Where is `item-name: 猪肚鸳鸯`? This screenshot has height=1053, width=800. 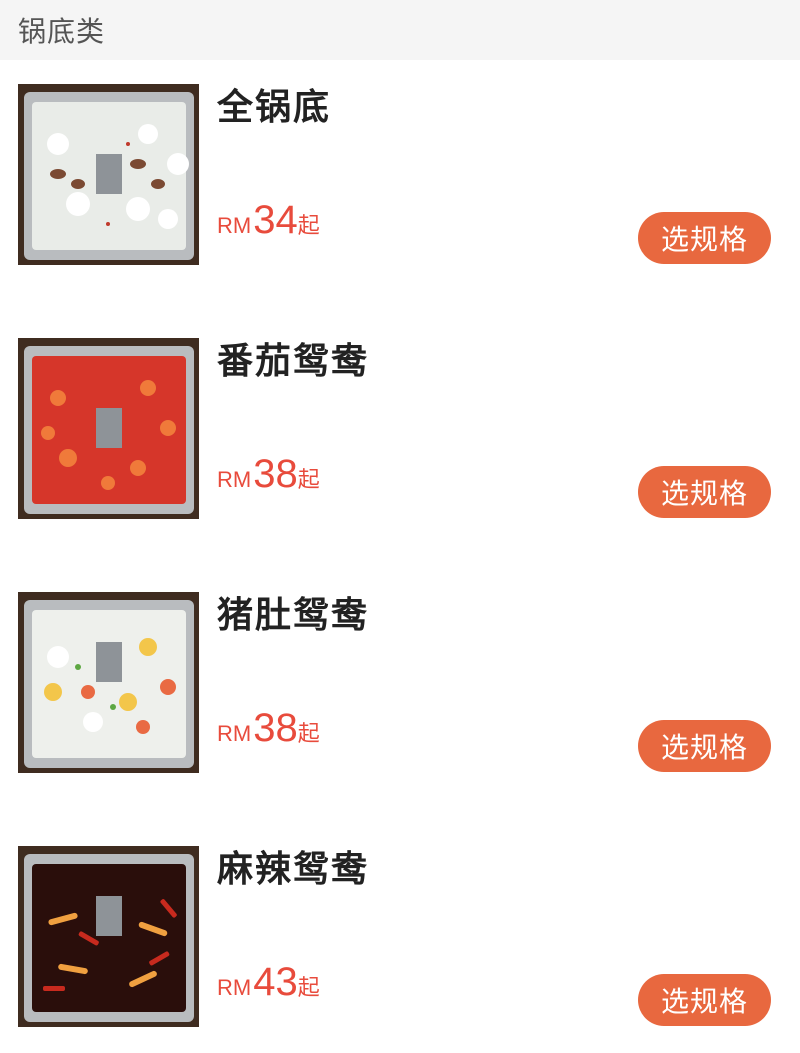 item-name: 猪肚鸳鸯 is located at coordinates (293, 615).